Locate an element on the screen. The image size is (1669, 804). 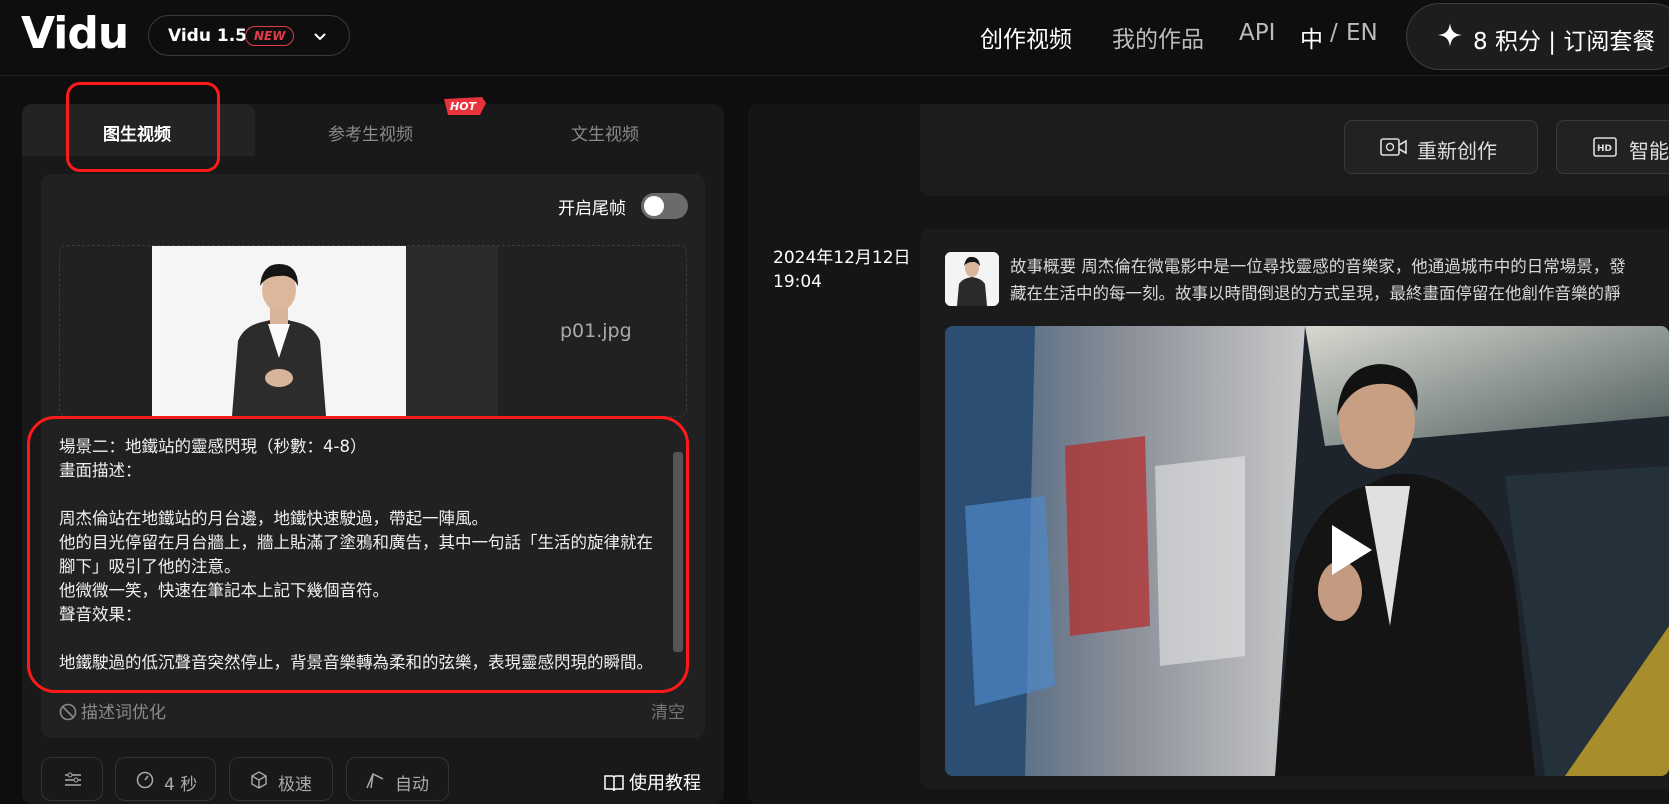
person-photo is located at coordinates (279, 331).